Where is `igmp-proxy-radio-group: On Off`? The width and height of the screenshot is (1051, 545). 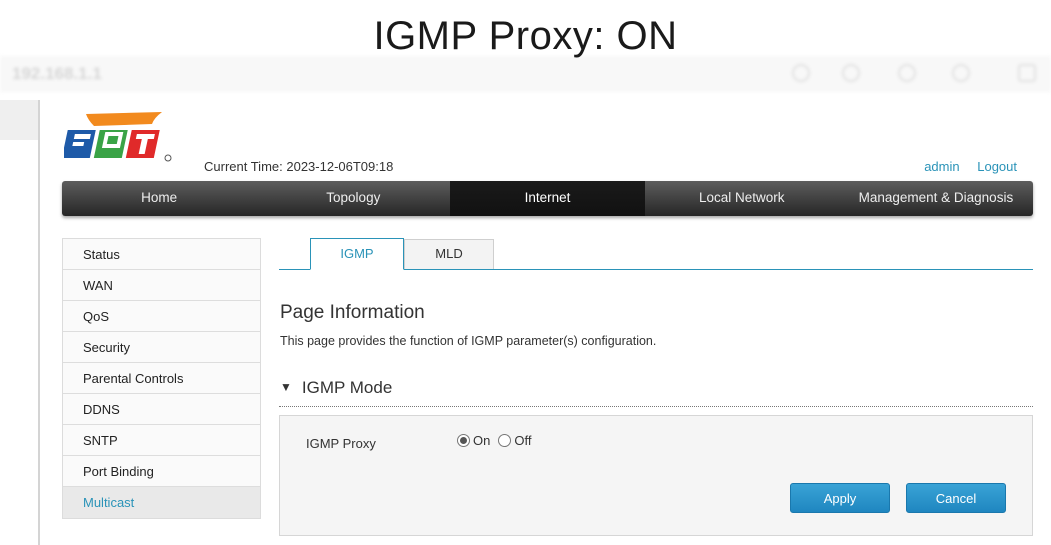 igmp-proxy-radio-group: On Off is located at coordinates (498, 440).